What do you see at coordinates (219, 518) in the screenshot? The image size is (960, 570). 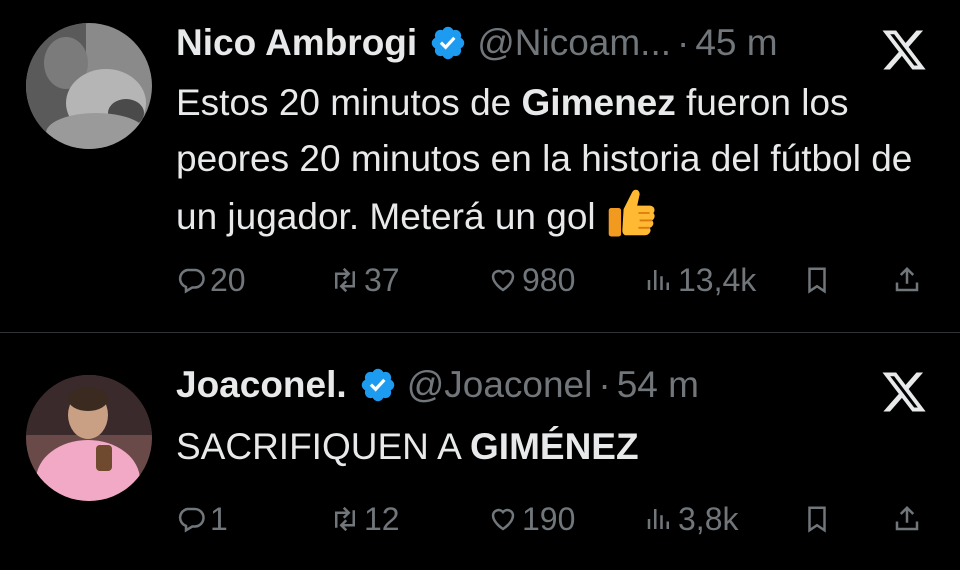 I see `reply-count: 1` at bounding box center [219, 518].